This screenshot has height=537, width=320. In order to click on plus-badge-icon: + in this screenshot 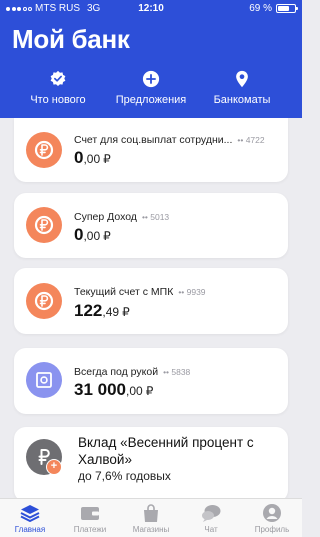, I will do `click(54, 467)`.